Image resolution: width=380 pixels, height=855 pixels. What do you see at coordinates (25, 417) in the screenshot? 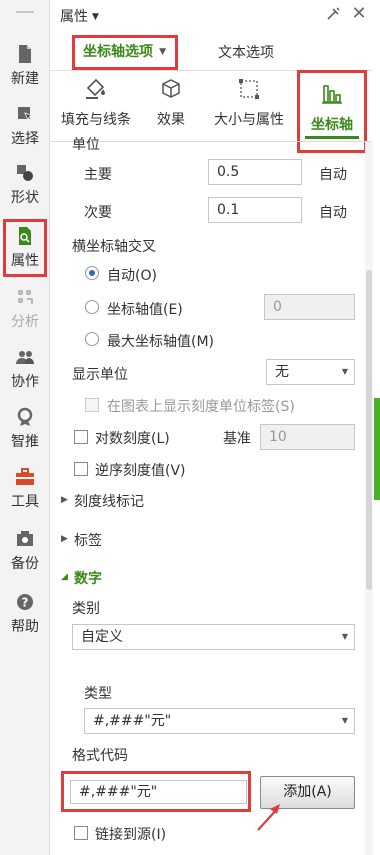
I see `smart-recommend-icon` at bounding box center [25, 417].